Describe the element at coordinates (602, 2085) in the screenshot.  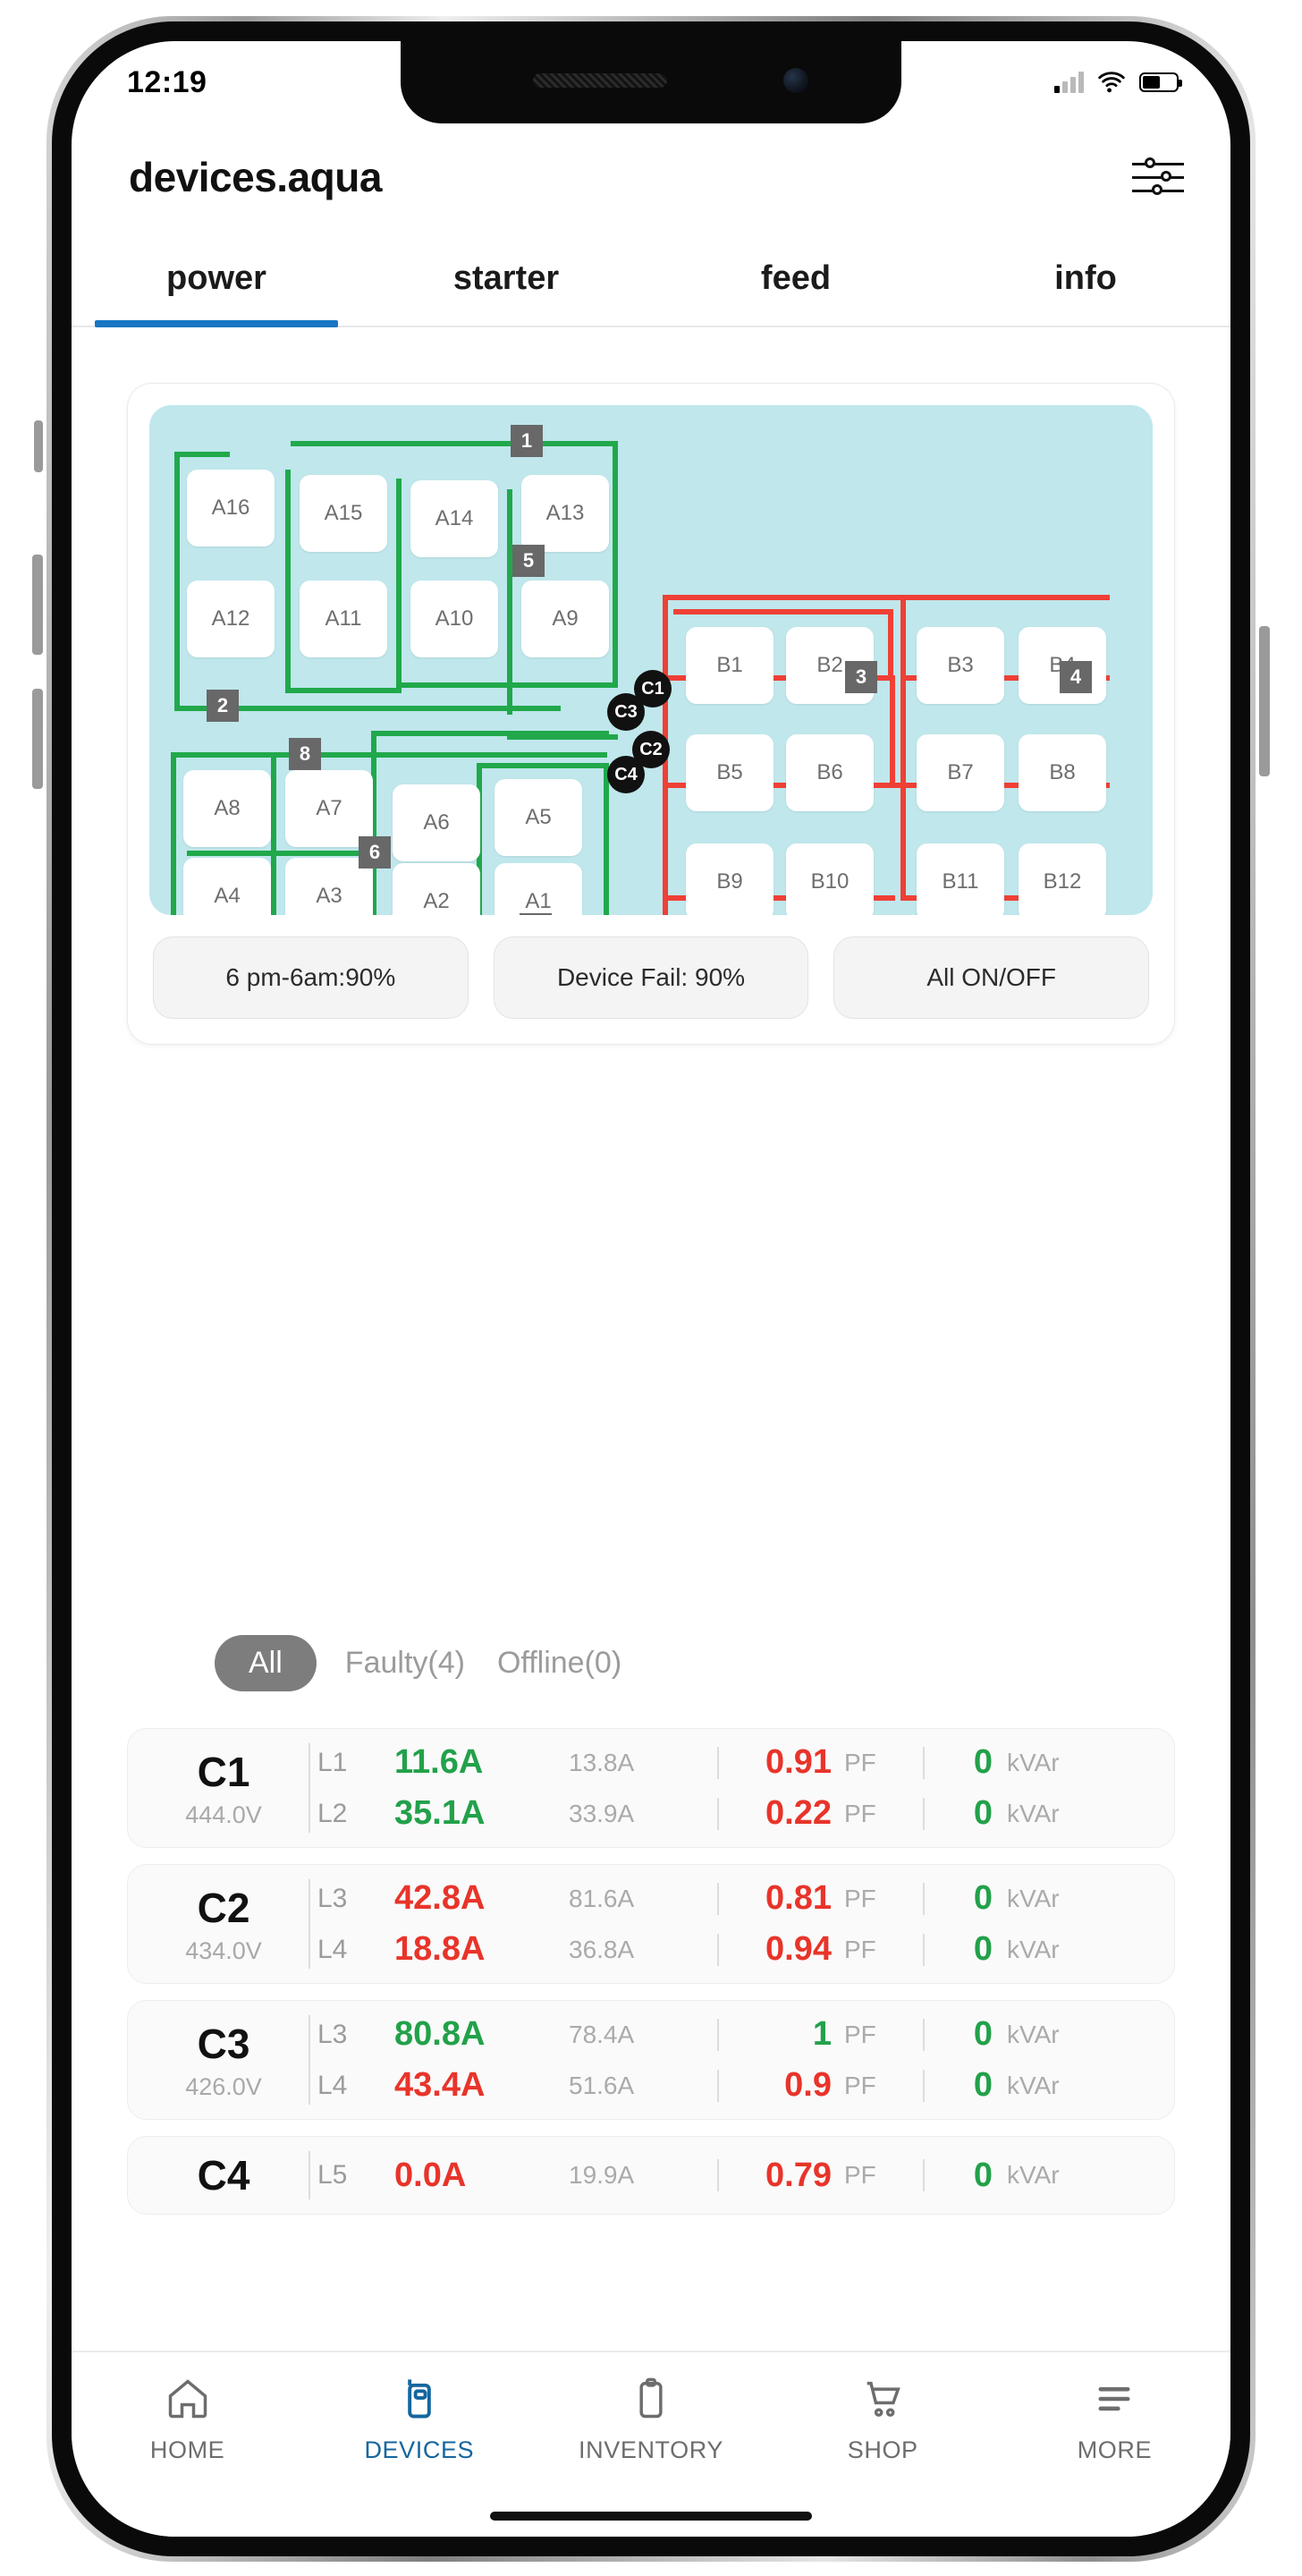
I see `line-rated: 51.6A` at that location.